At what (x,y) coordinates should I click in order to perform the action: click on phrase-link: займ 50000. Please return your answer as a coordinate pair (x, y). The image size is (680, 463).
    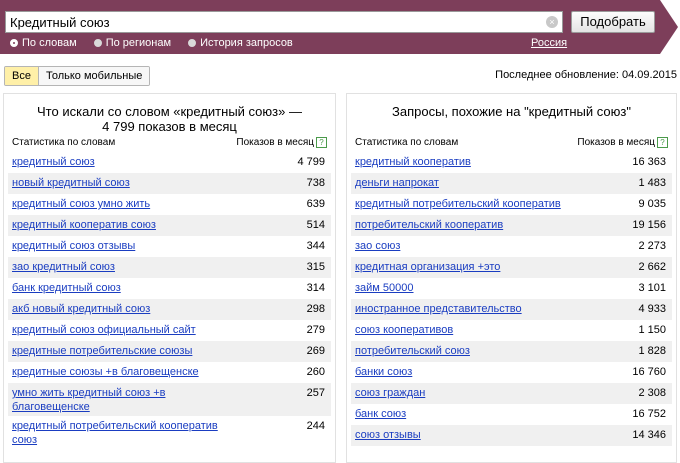
    Looking at the image, I should click on (384, 288).